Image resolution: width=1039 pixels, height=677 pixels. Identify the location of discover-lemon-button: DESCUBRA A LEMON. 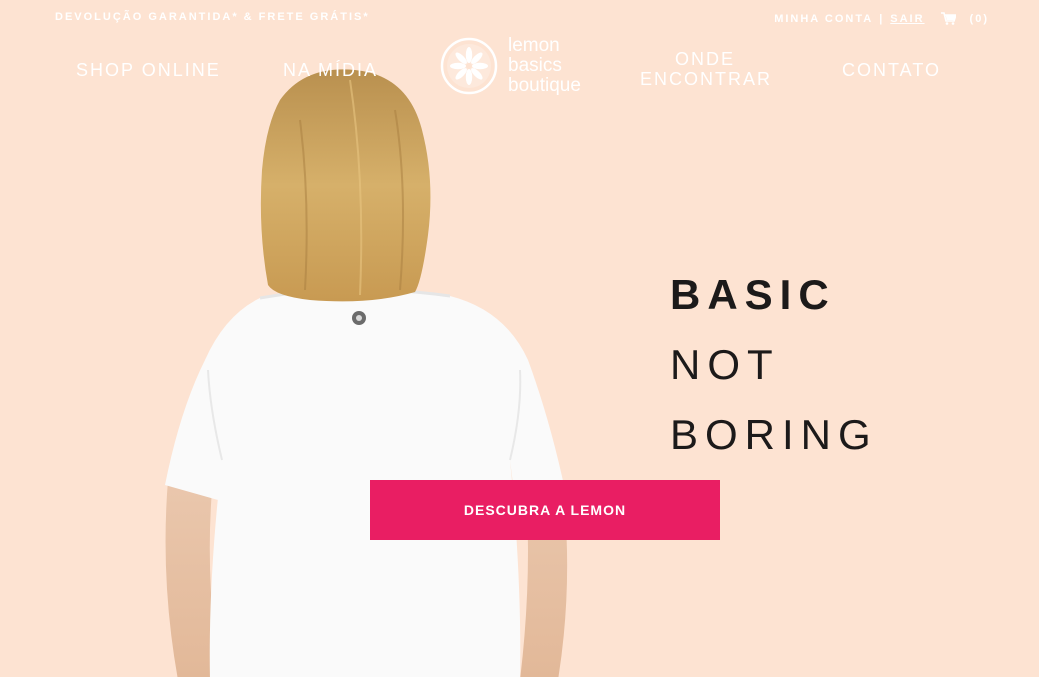
(545, 510).